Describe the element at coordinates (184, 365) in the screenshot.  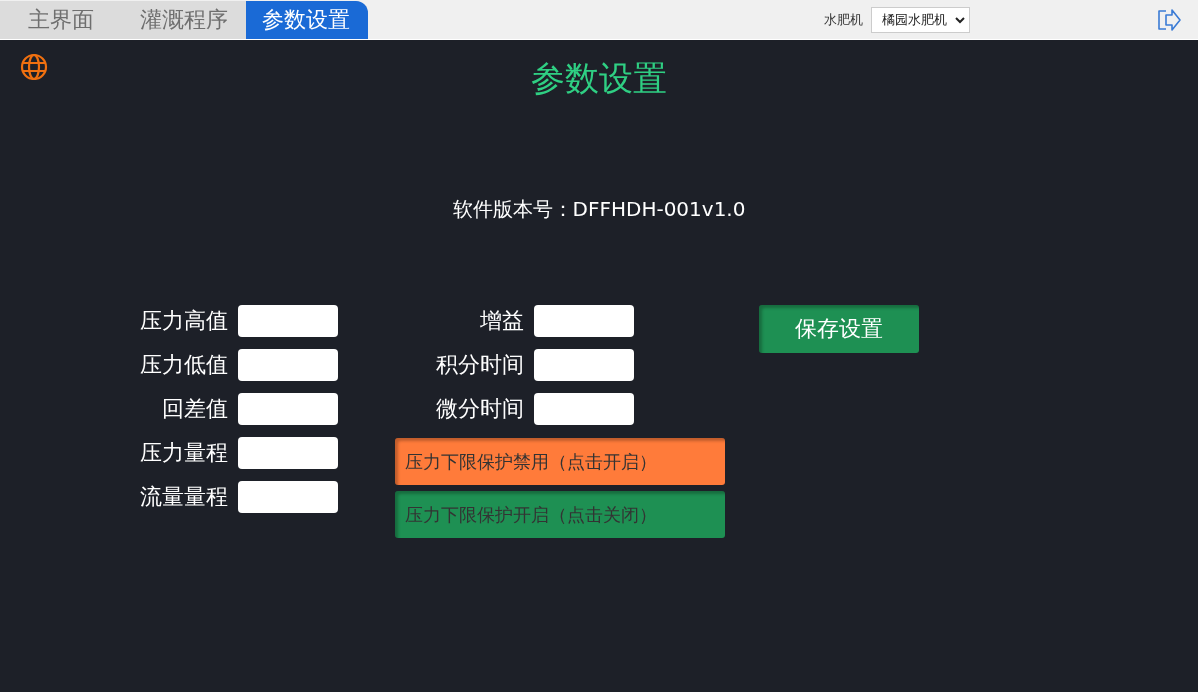
I see `field-label: 压力低值` at that location.